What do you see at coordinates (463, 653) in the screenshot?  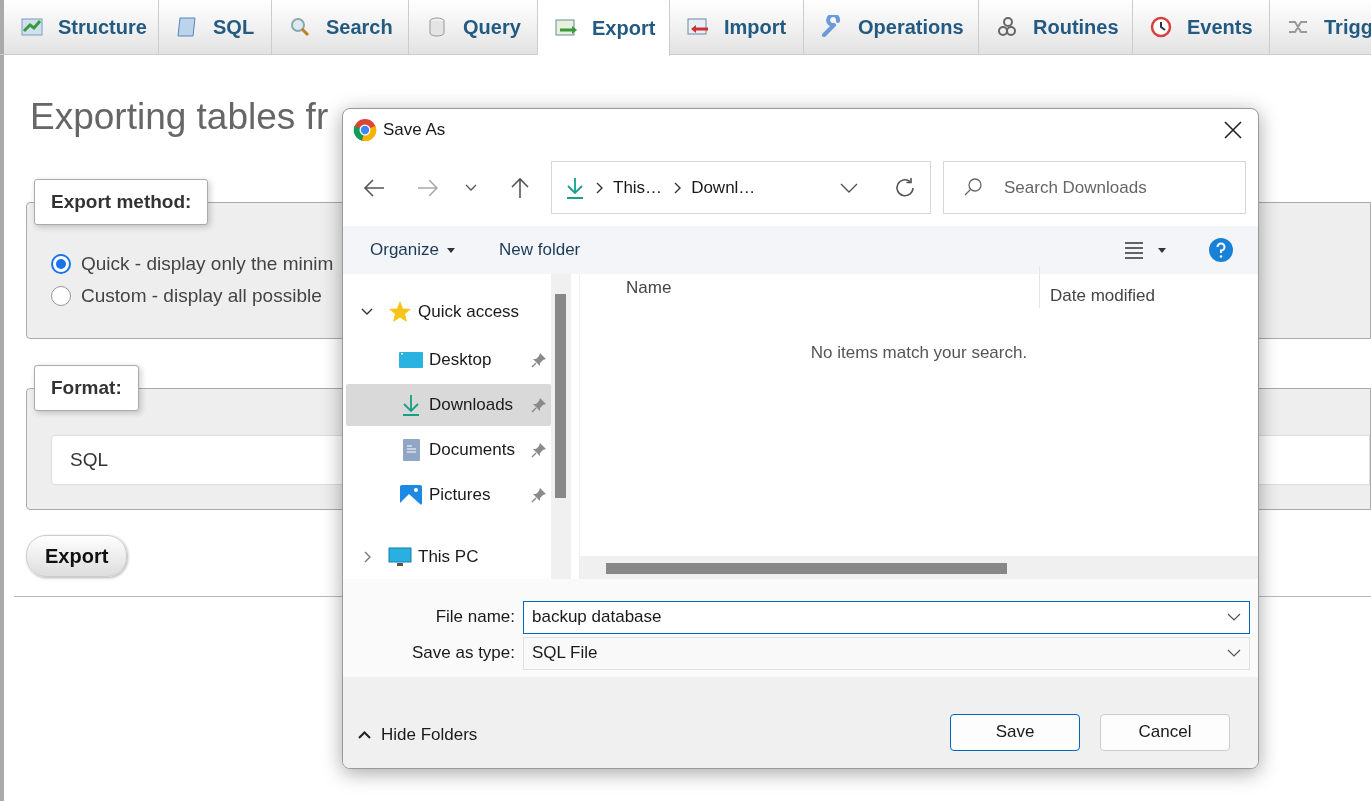 I see `field-label: Save as type:` at bounding box center [463, 653].